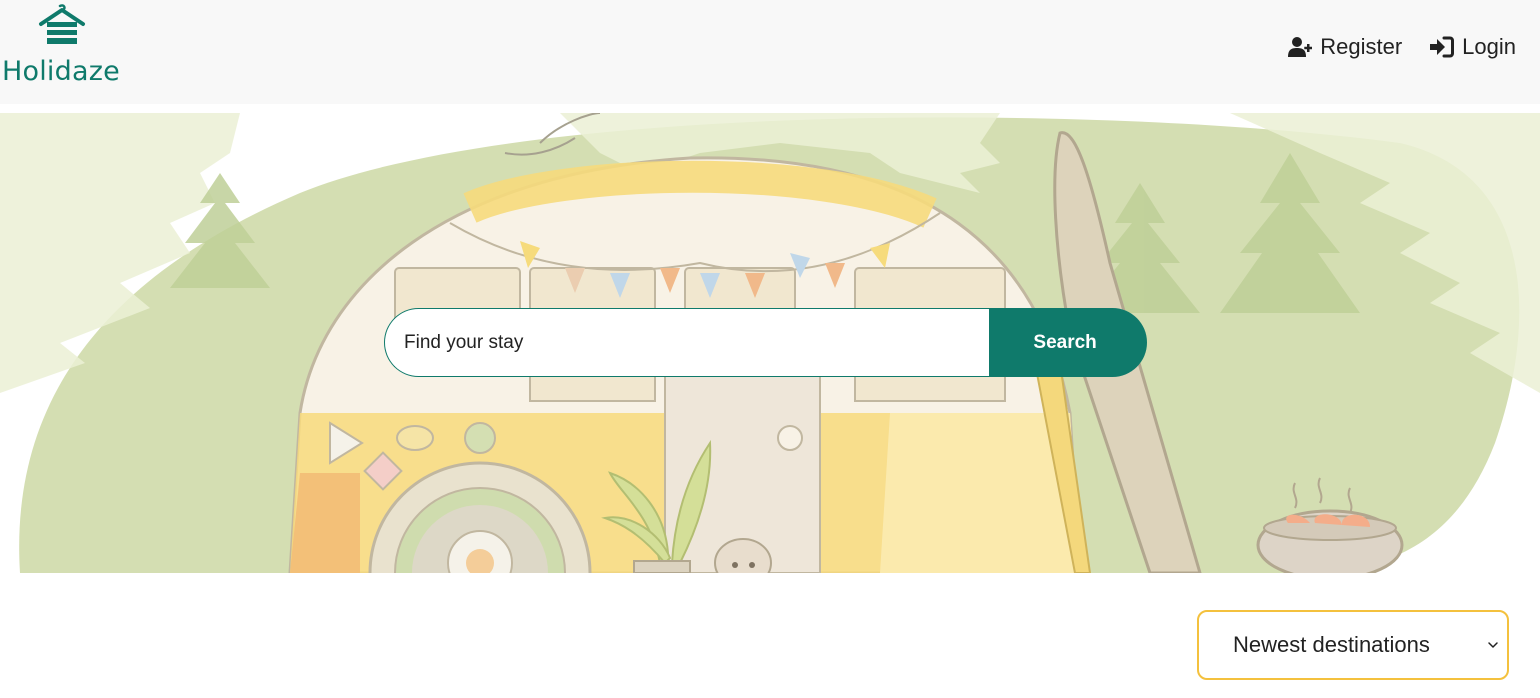 The image size is (1540, 698). What do you see at coordinates (1442, 47) in the screenshot?
I see `sign-in-icon` at bounding box center [1442, 47].